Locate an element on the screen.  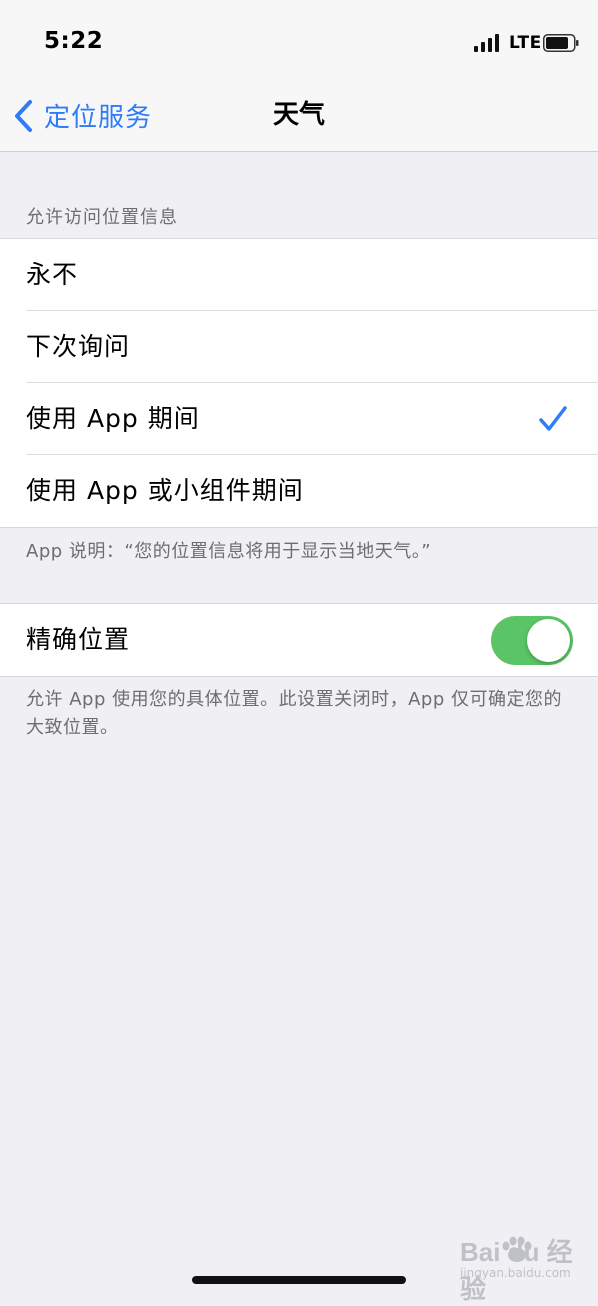
cellular-signal-icon is located at coordinates (487, 43).